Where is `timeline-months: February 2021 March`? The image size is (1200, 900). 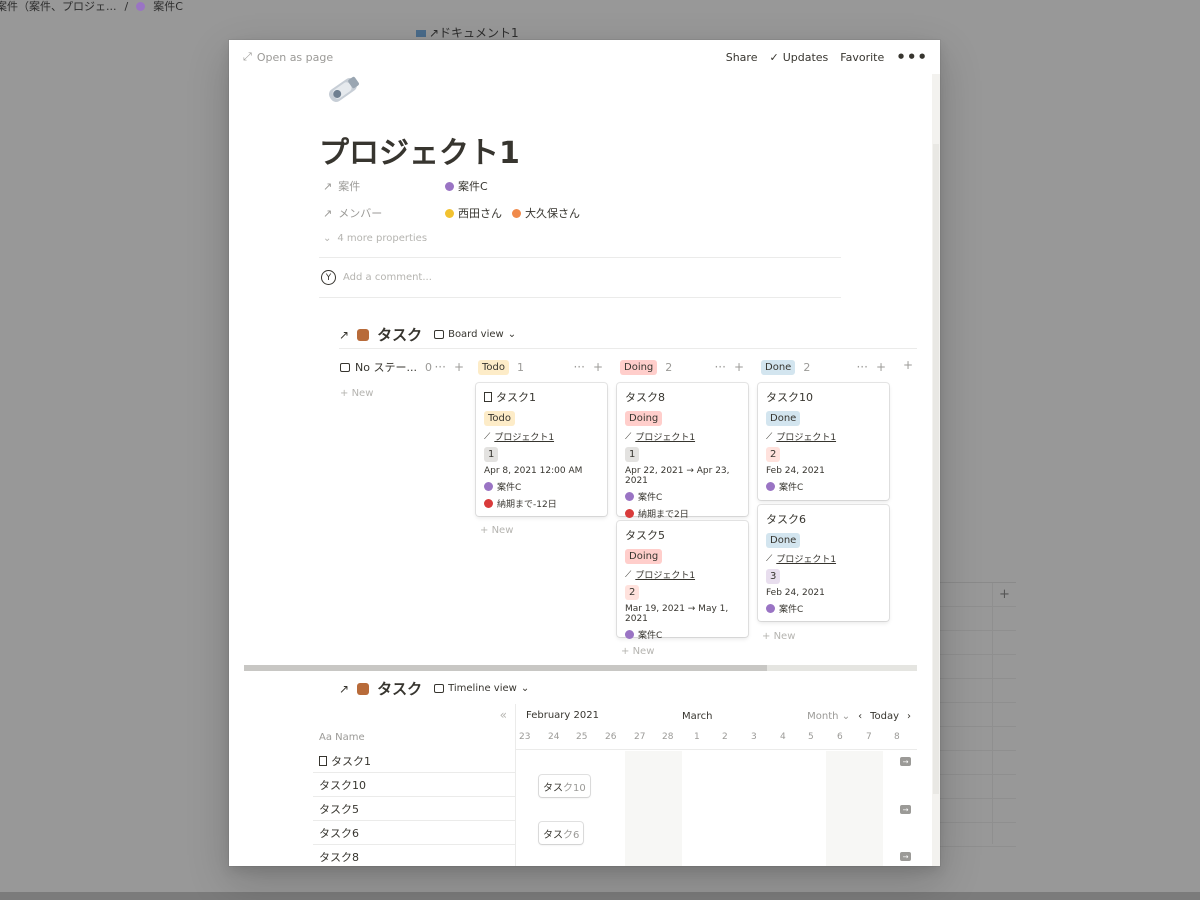
timeline-months: February 2021 March is located at coordinates (619, 716).